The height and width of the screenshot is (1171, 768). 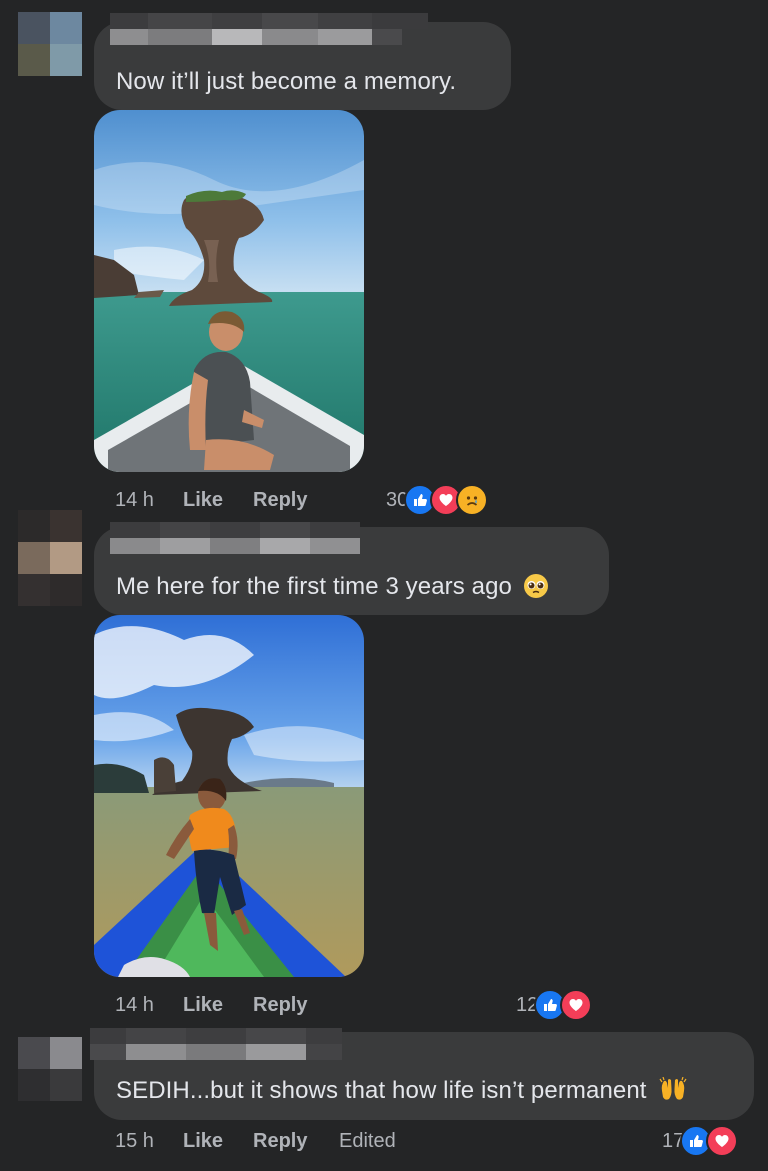 What do you see at coordinates (286, 81) in the screenshot?
I see `comment-text: Now it’ll just become a memory.` at bounding box center [286, 81].